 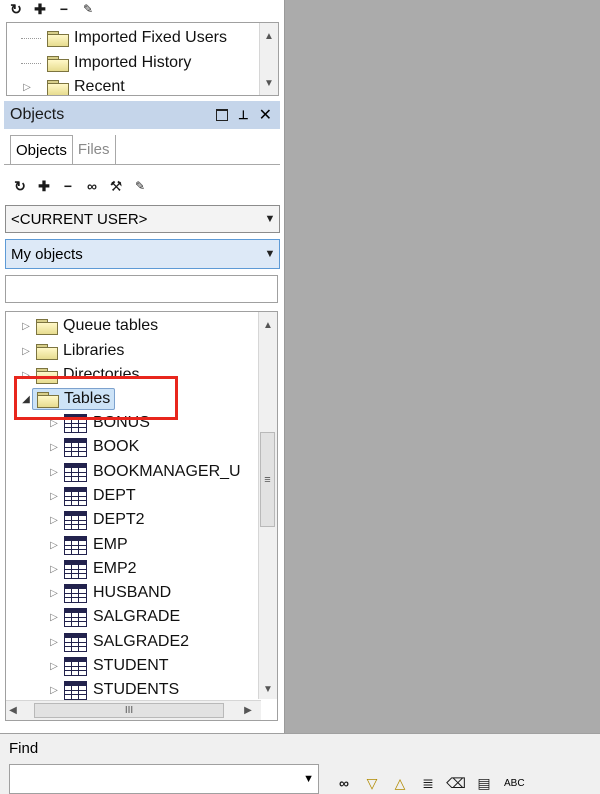 What do you see at coordinates (52, 9) in the screenshot?
I see `top-toolbar: ↻ ✚ − ✎` at bounding box center [52, 9].